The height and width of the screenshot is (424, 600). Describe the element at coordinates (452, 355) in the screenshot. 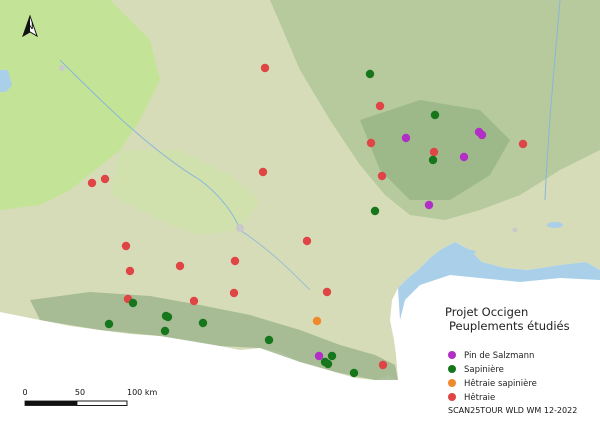

I see `legend-swatch-pin-de-salzmann` at that location.